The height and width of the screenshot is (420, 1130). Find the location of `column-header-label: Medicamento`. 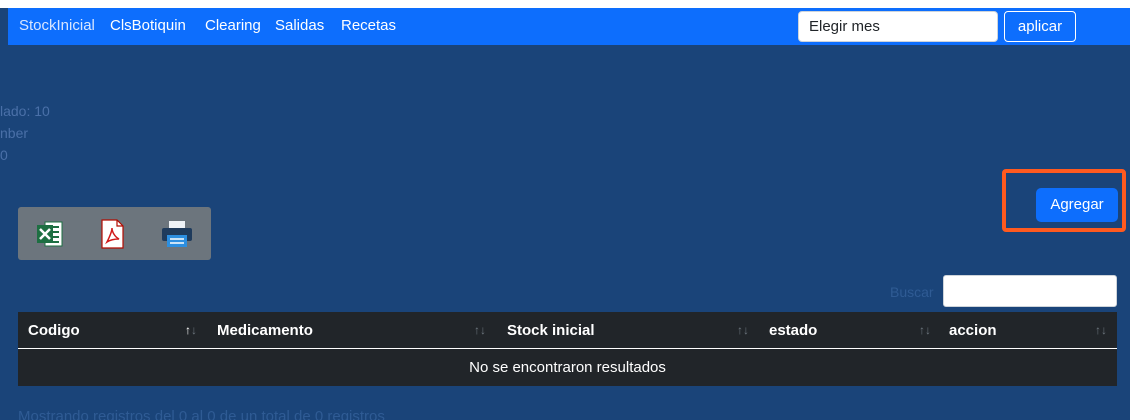

column-header-label: Medicamento is located at coordinates (265, 330).